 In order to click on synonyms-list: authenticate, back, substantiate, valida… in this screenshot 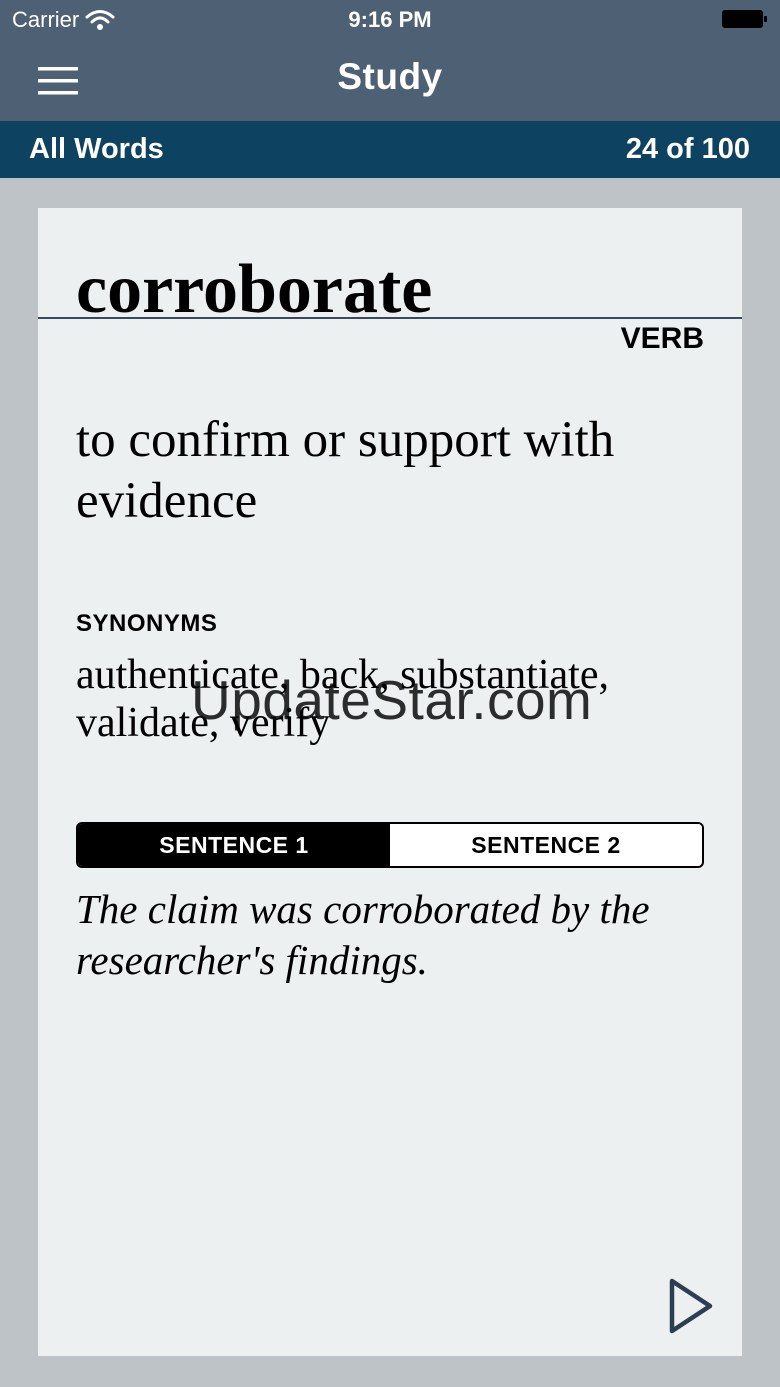, I will do `click(342, 699)`.